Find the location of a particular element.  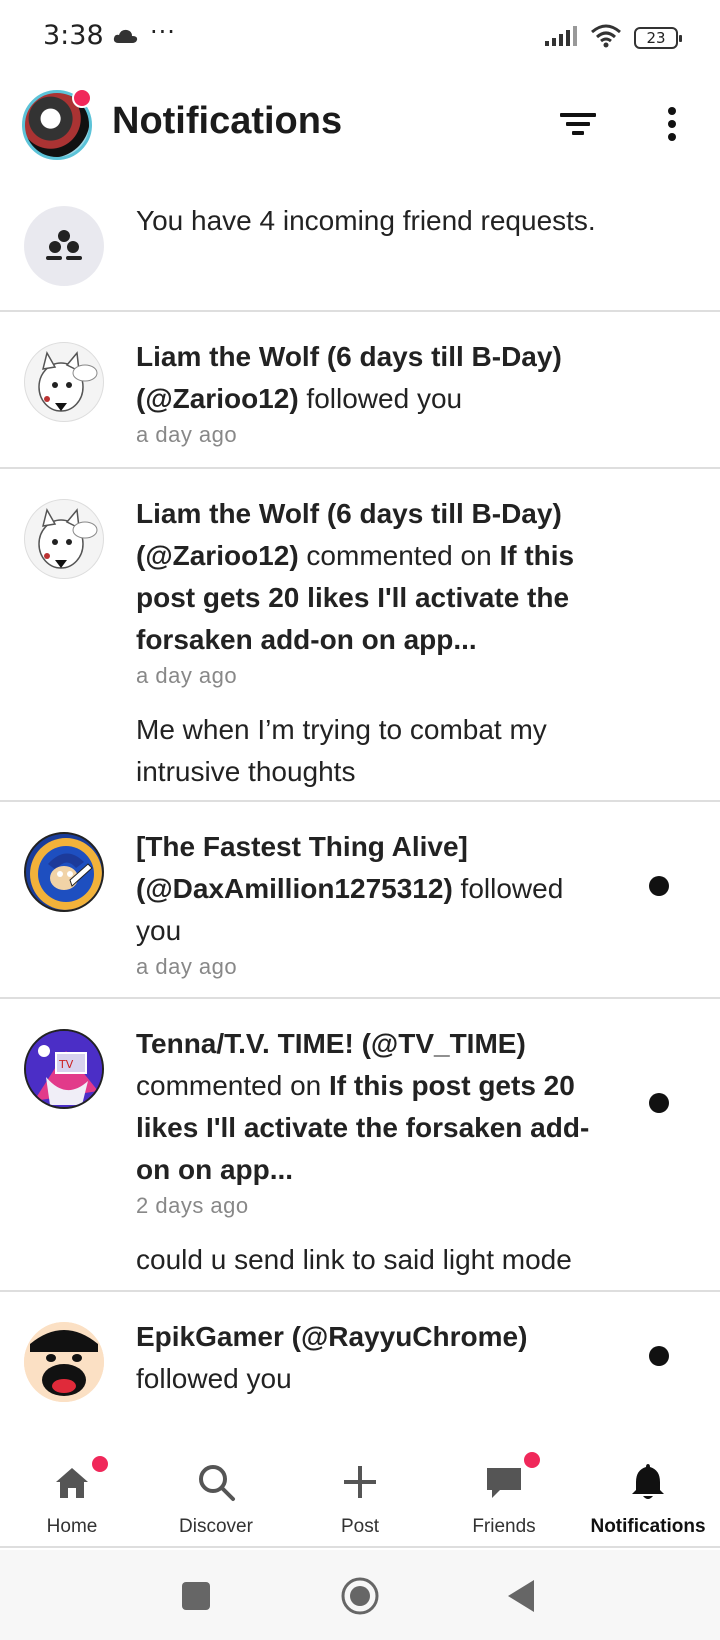

nav-home: Home is located at coordinates (72, 1496).